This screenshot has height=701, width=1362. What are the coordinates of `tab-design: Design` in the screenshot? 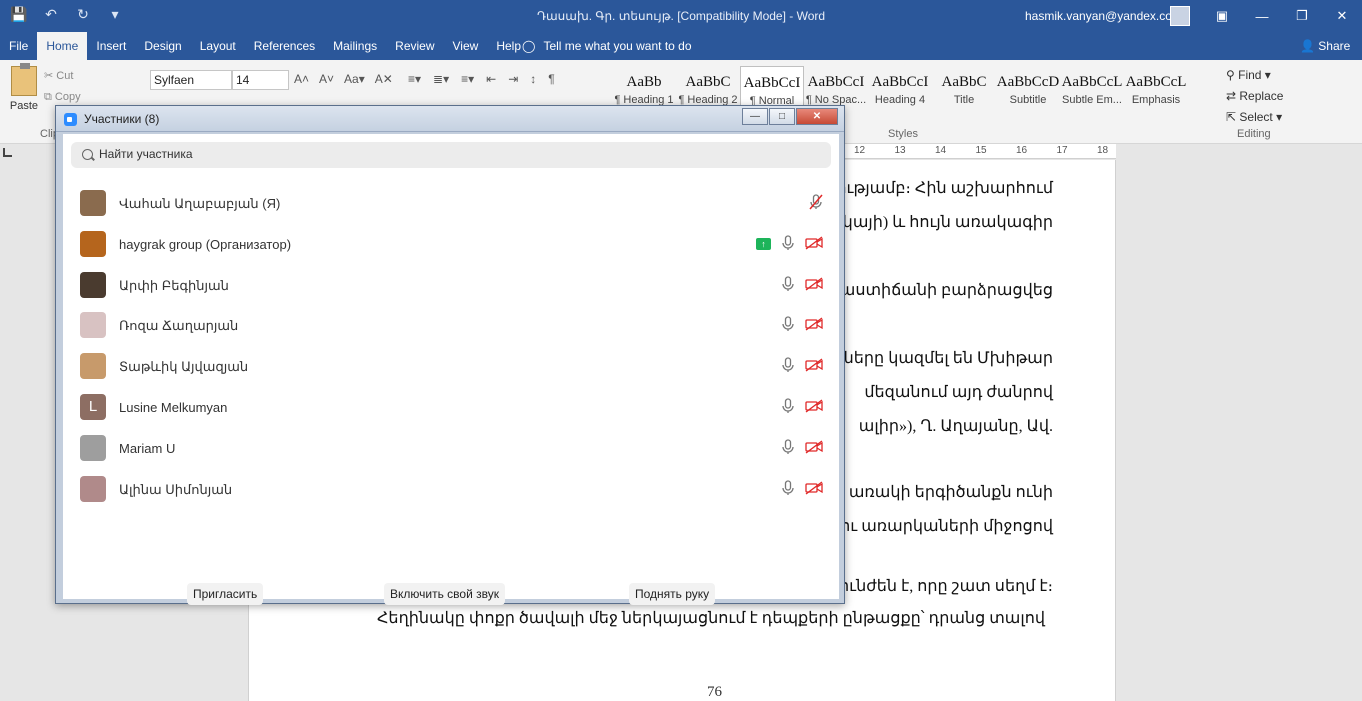 It's located at (162, 46).